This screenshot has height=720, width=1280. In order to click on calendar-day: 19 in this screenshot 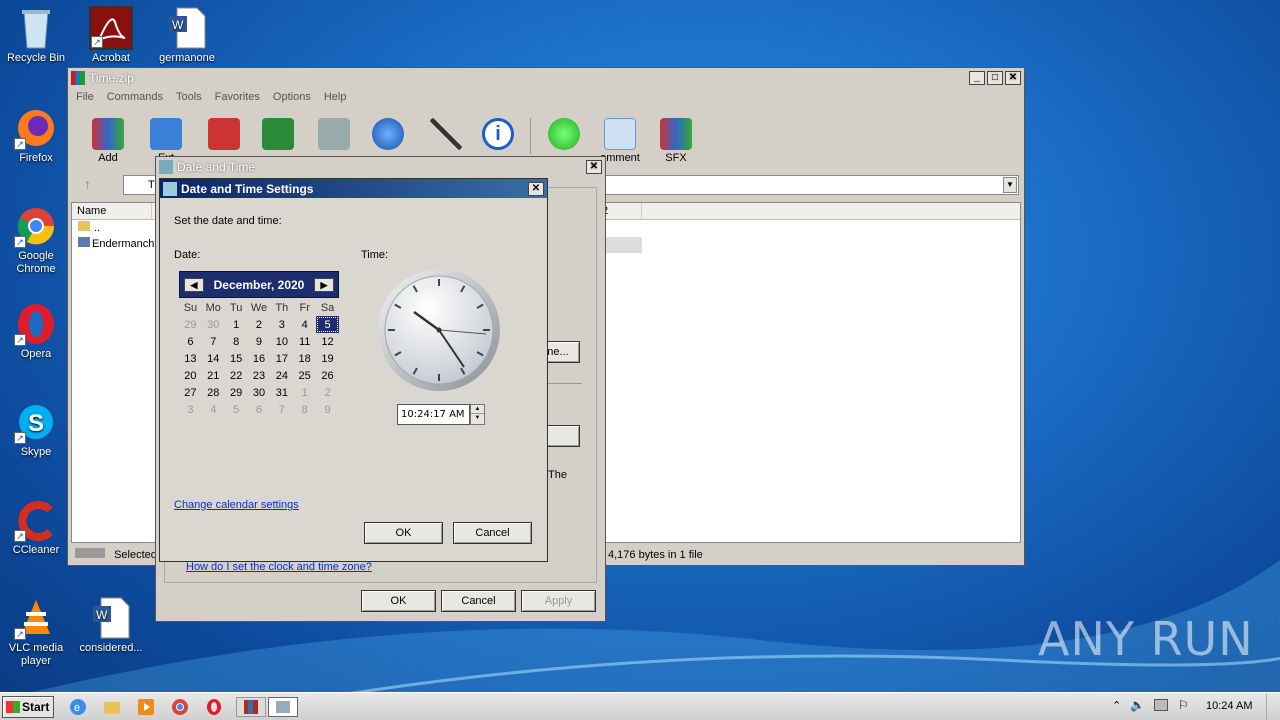, I will do `click(327, 358)`.